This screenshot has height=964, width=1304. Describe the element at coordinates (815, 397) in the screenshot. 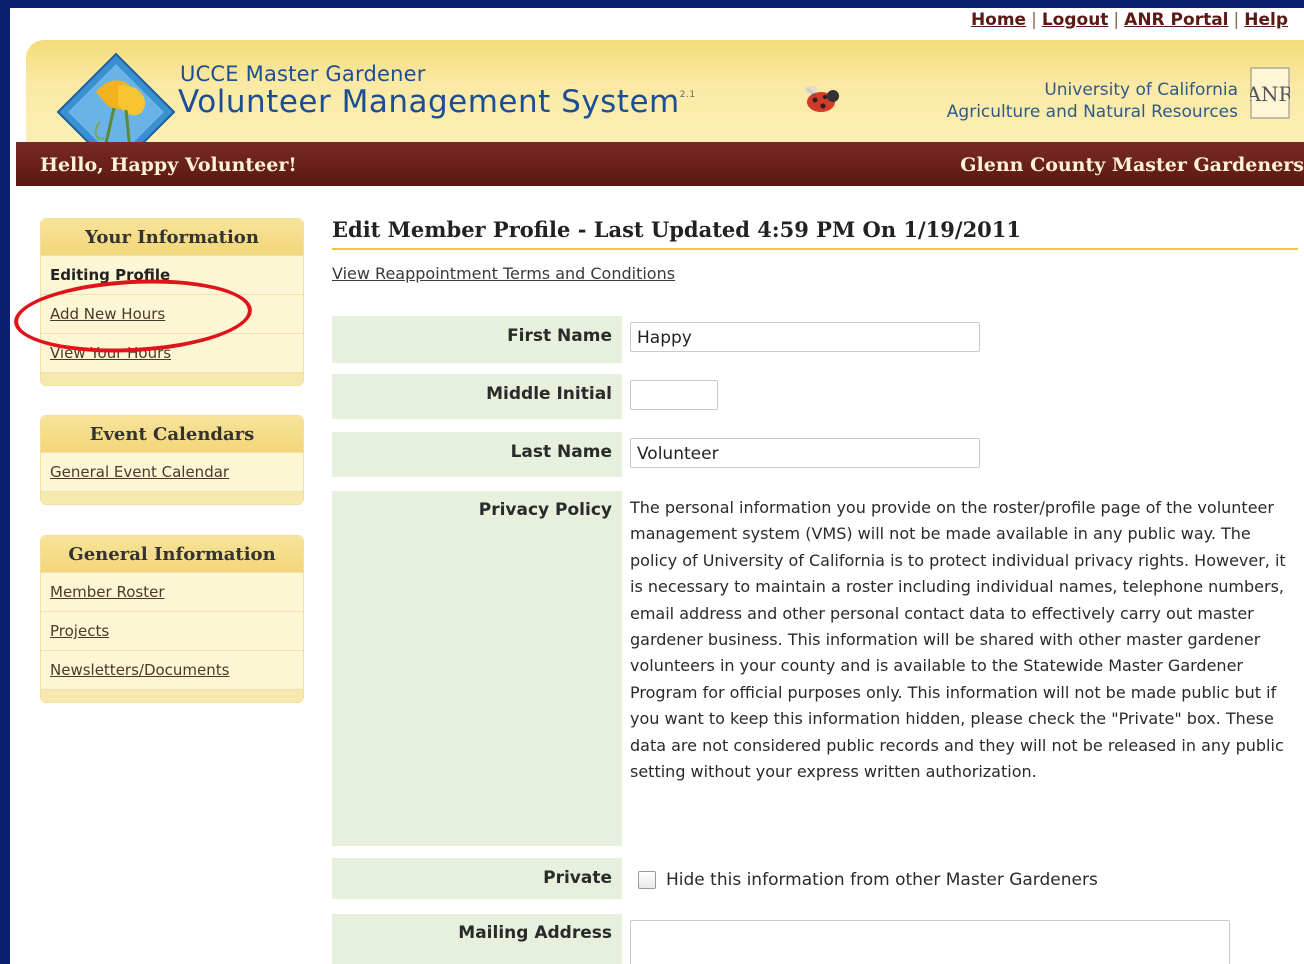

I see `middle-initial-row: Middle Initial` at that location.